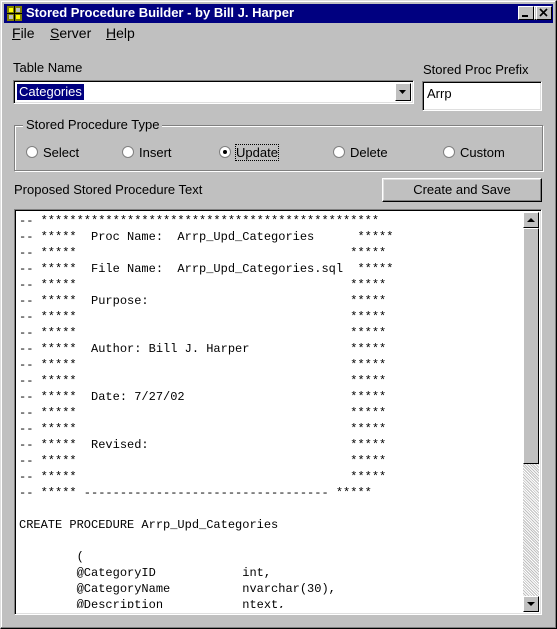  What do you see at coordinates (70, 33) in the screenshot?
I see `menu-server: Server` at bounding box center [70, 33].